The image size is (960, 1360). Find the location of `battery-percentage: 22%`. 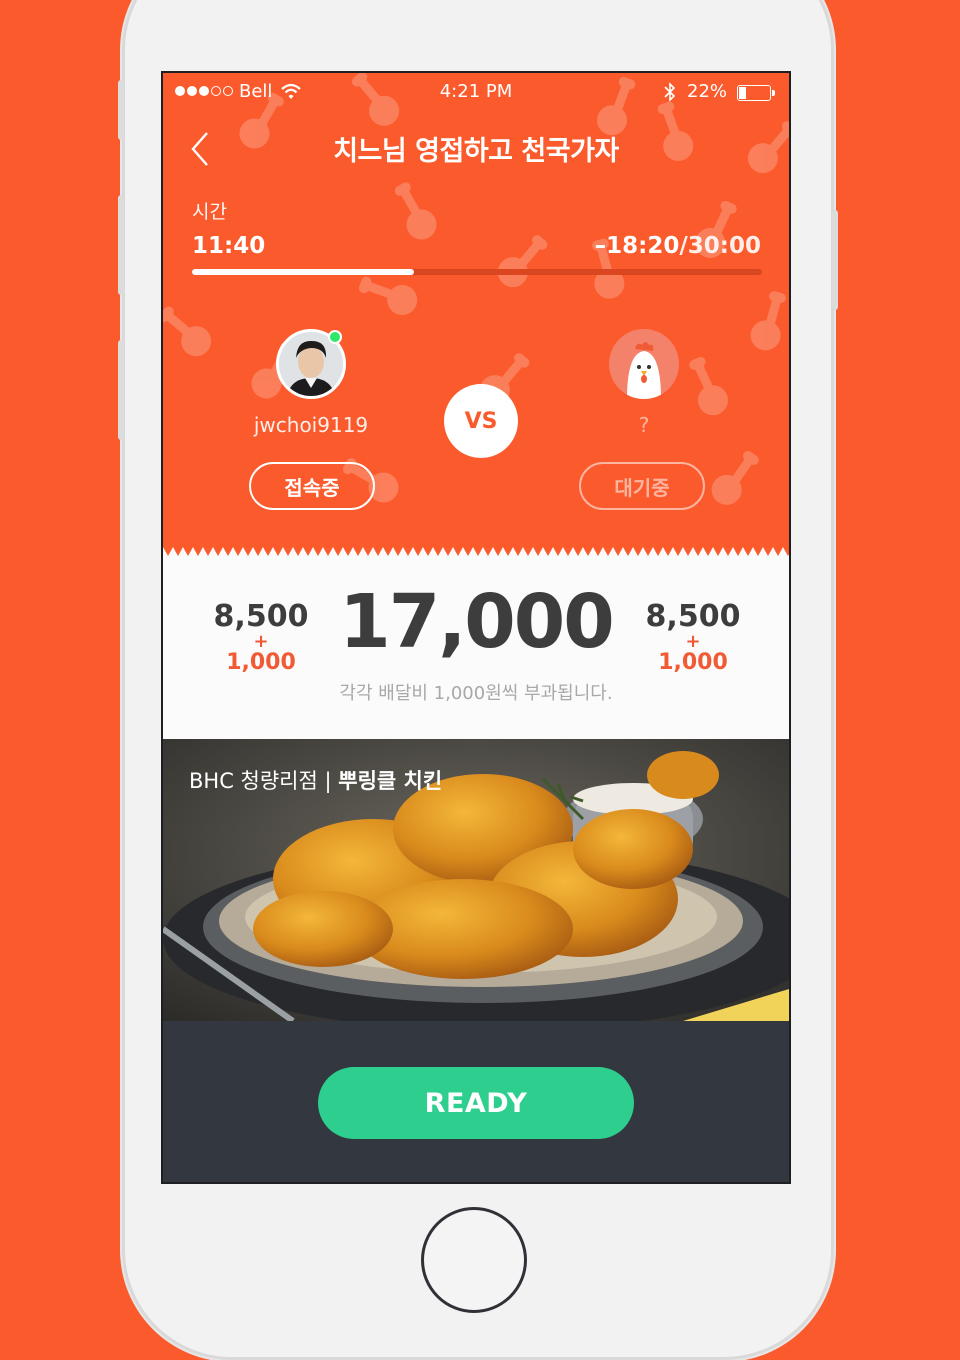

battery-percentage: 22% is located at coordinates (707, 91).